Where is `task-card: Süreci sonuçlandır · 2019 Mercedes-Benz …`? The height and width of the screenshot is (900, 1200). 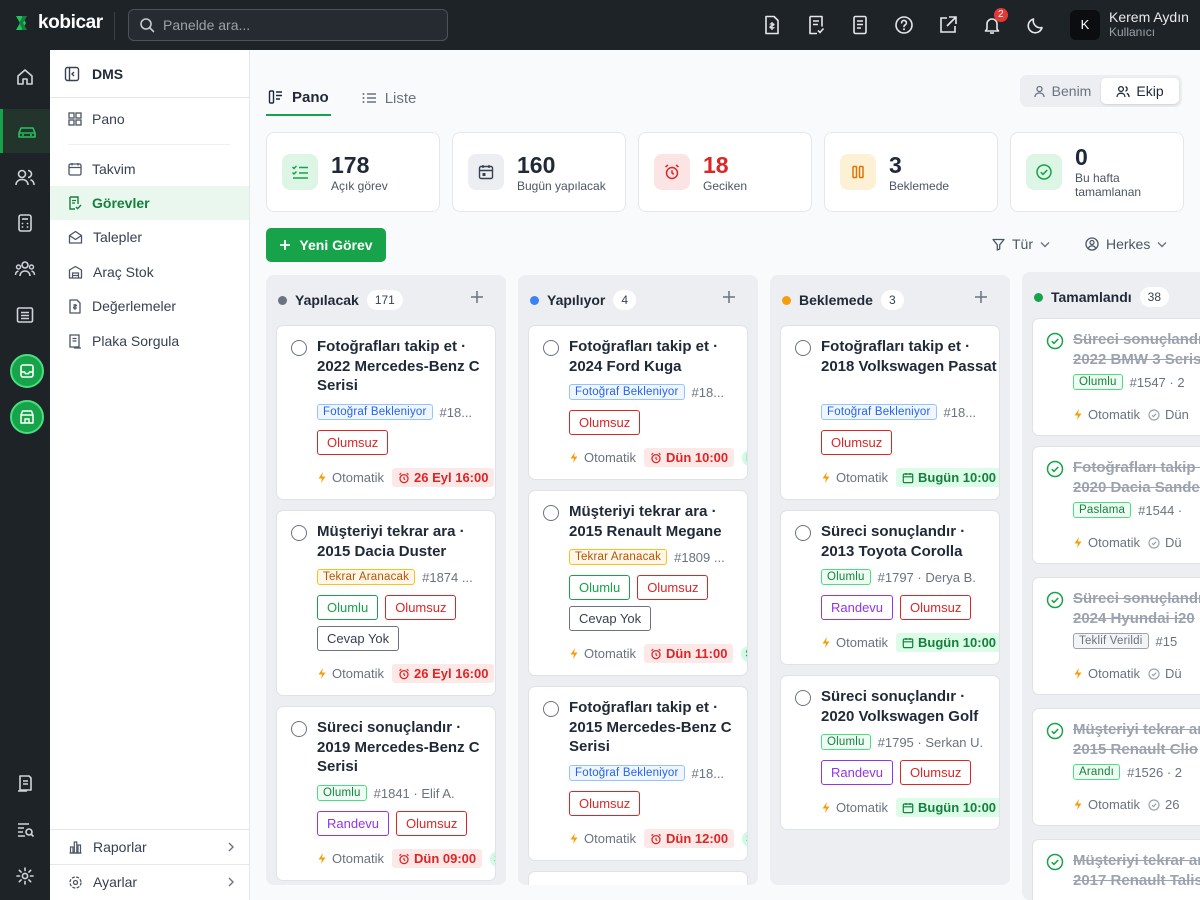 task-card: Süreci sonuçlandır · 2019 Mercedes-Benz … is located at coordinates (386, 793).